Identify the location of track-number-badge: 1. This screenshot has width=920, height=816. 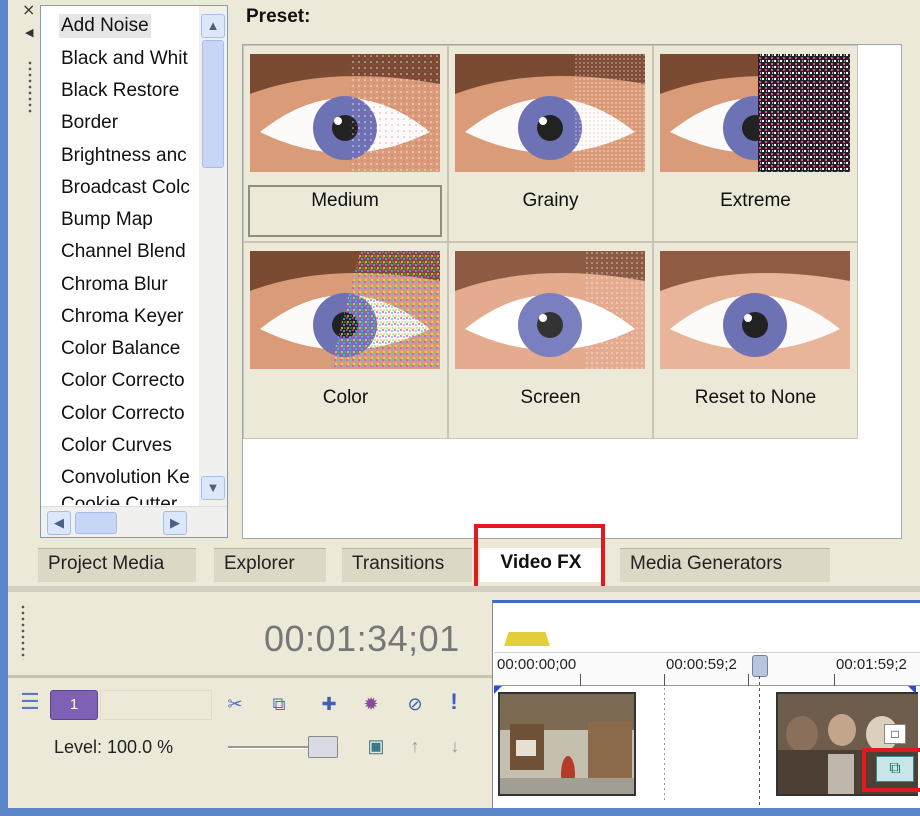
(74, 705).